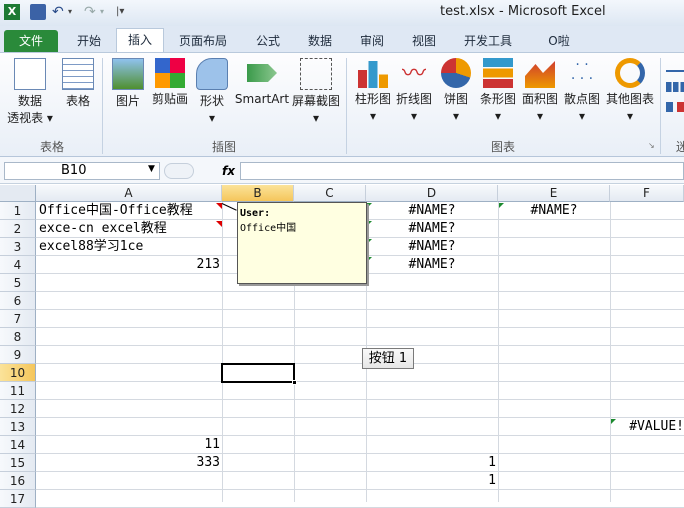  I want to click on cell-a3: excel88学习1ce, so click(91, 247).